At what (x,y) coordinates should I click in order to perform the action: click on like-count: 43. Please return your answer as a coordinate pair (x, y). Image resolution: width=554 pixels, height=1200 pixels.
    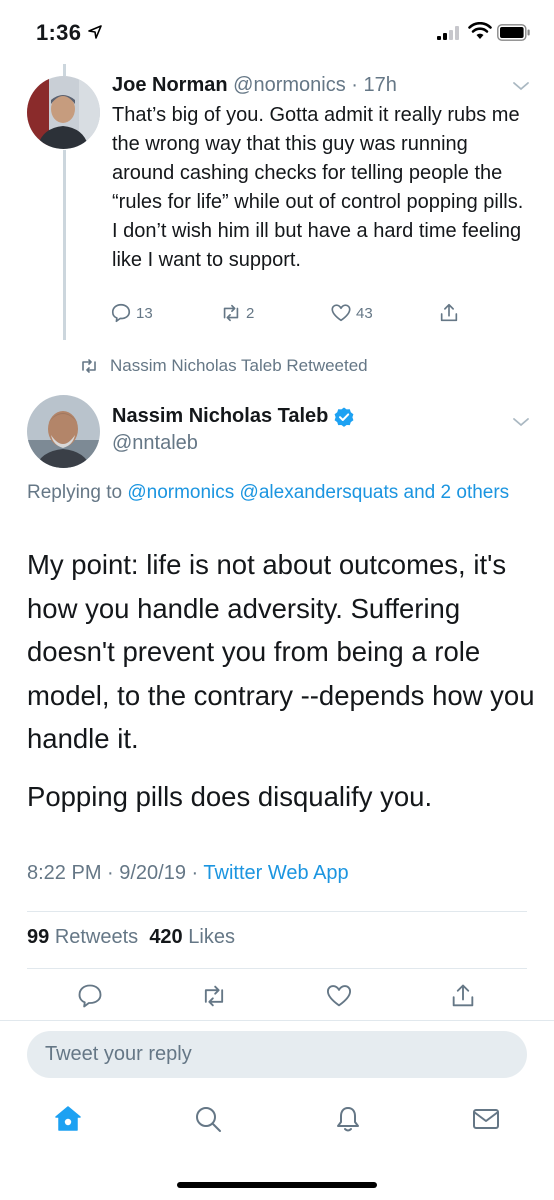
    Looking at the image, I should click on (364, 313).